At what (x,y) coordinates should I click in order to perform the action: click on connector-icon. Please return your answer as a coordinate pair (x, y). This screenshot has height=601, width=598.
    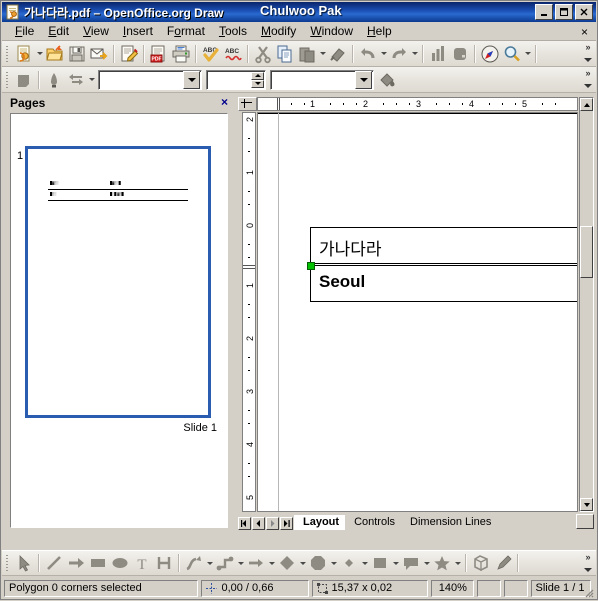
    Looking at the image, I should click on (225, 563).